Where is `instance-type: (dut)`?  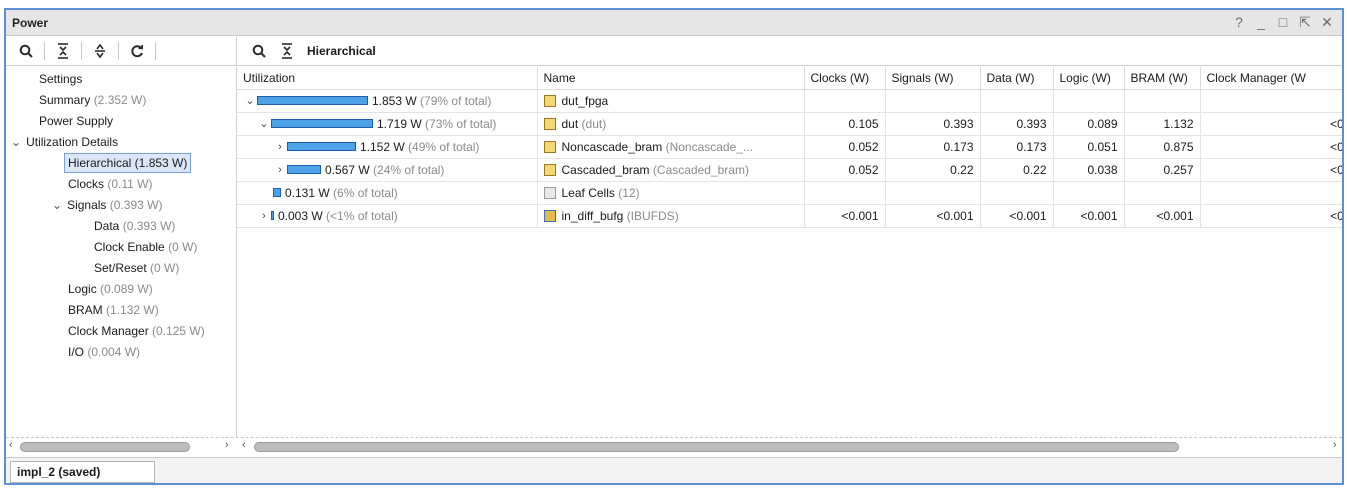 instance-type: (dut) is located at coordinates (594, 123).